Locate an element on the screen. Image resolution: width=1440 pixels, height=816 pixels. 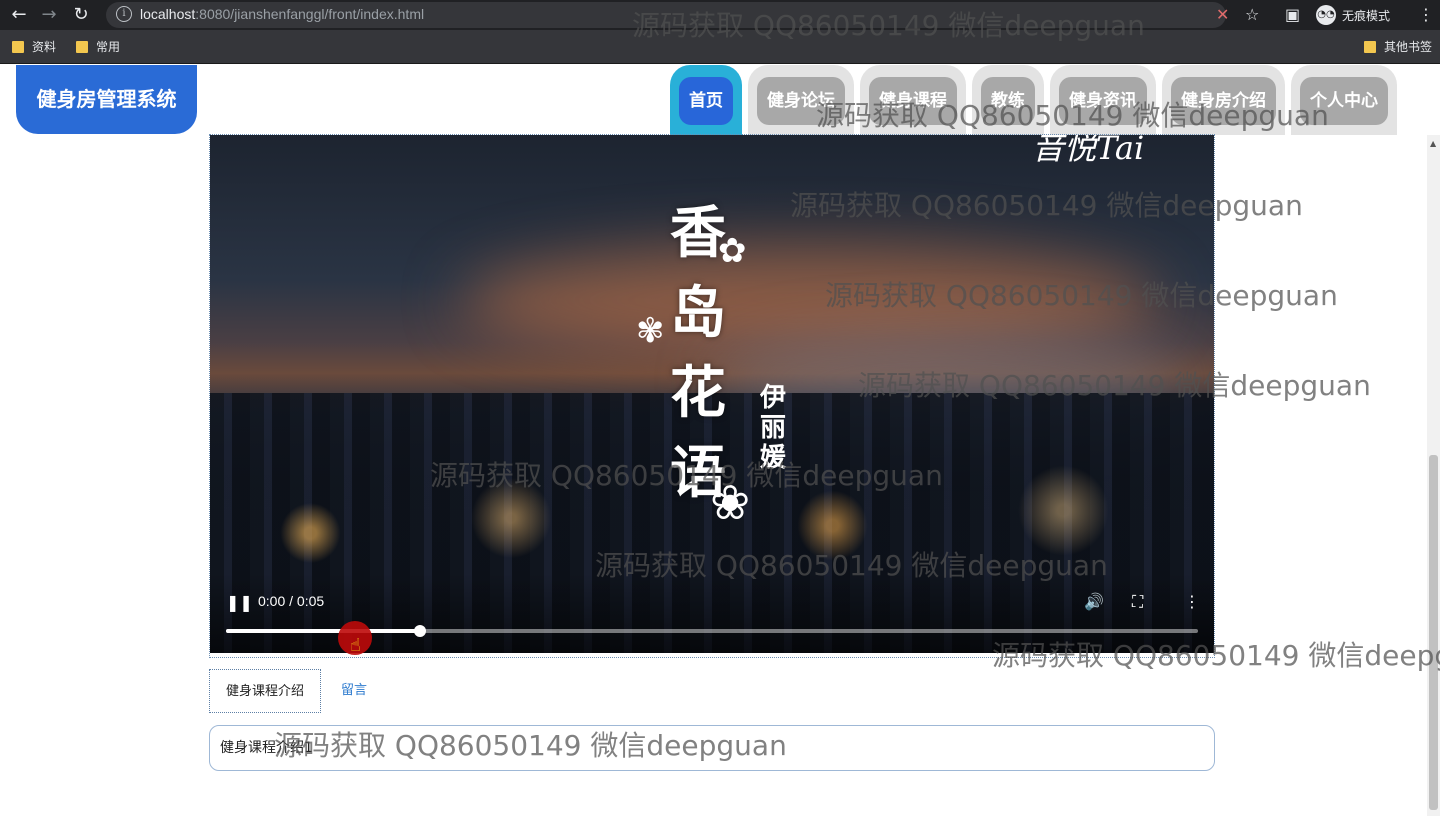
detail-tabs: 健身课程介绍 留言 is located at coordinates (296, 691).